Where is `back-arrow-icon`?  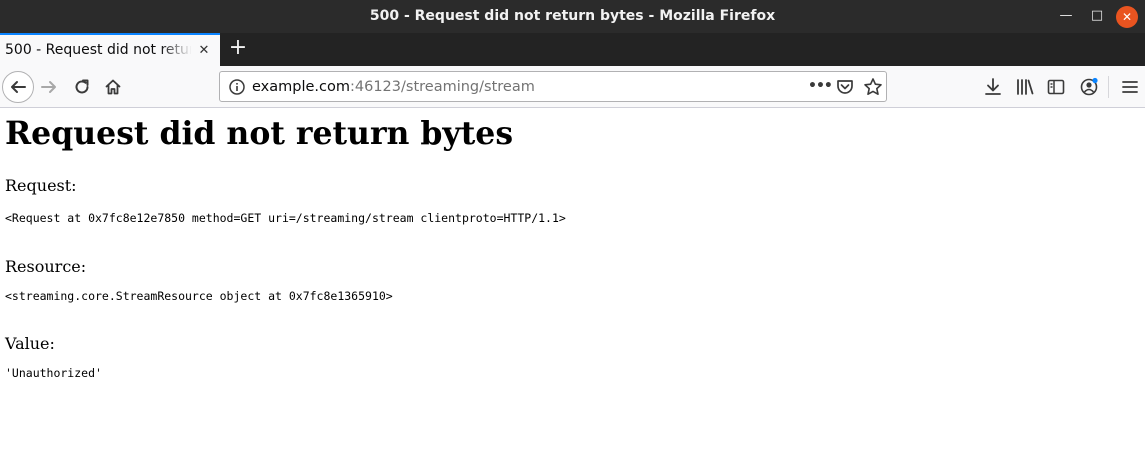
back-arrow-icon is located at coordinates (18, 87).